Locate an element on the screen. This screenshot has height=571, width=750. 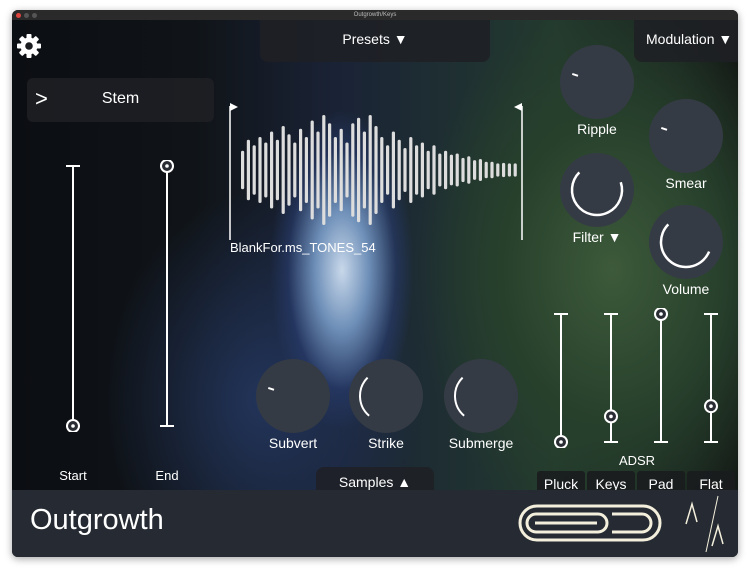
adsr-preset-pad: Pad is located at coordinates (661, 480).